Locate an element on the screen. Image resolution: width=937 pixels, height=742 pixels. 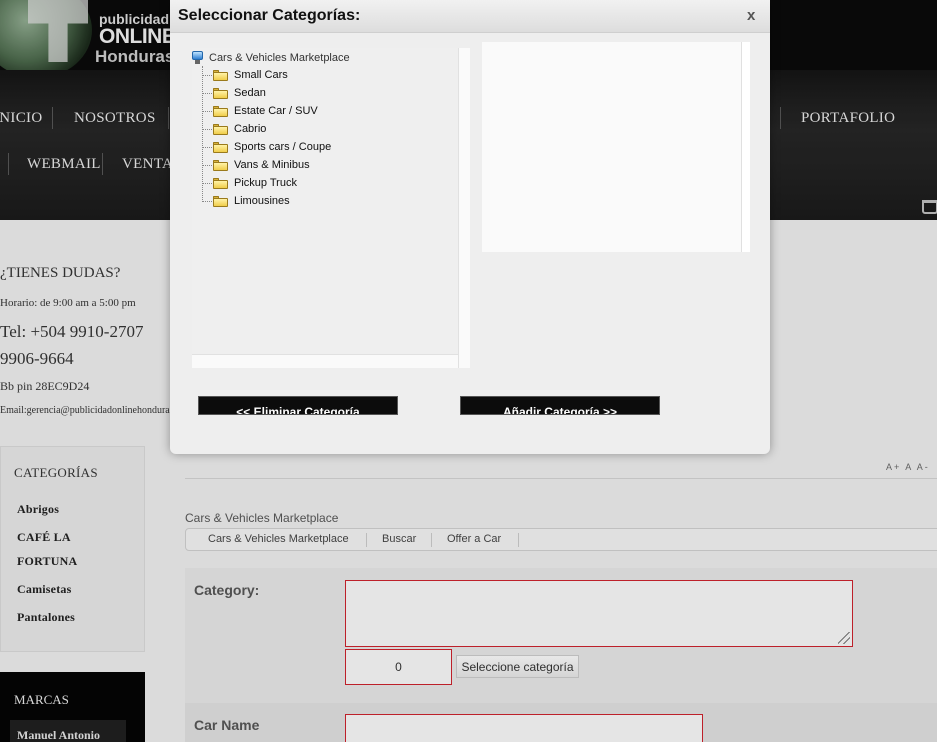
remove-category-button: << Eliminar Categoría is located at coordinates (298, 405).